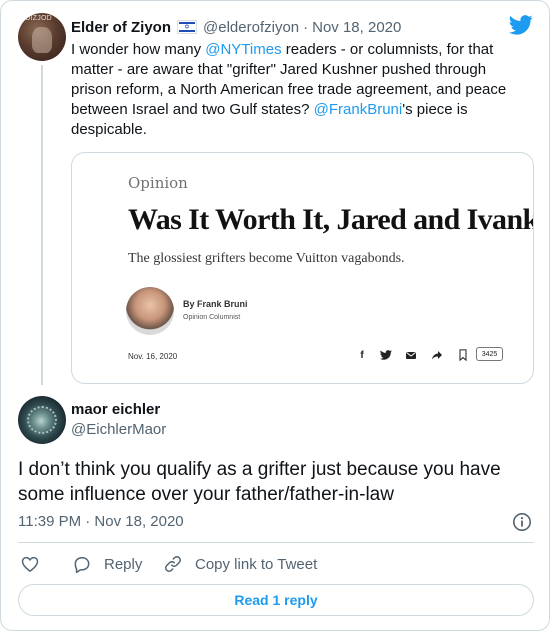 This screenshot has width=550, height=631. Describe the element at coordinates (358, 109) in the screenshot. I see `mention-link: @FrankBruni` at that location.